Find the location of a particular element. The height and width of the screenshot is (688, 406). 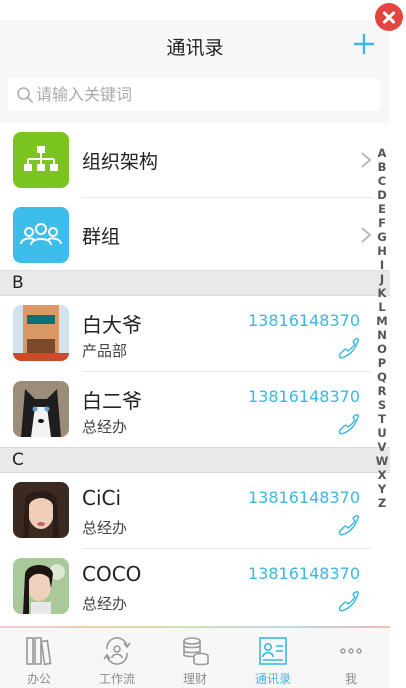

tab-label: 办公 is located at coordinates (38, 679).